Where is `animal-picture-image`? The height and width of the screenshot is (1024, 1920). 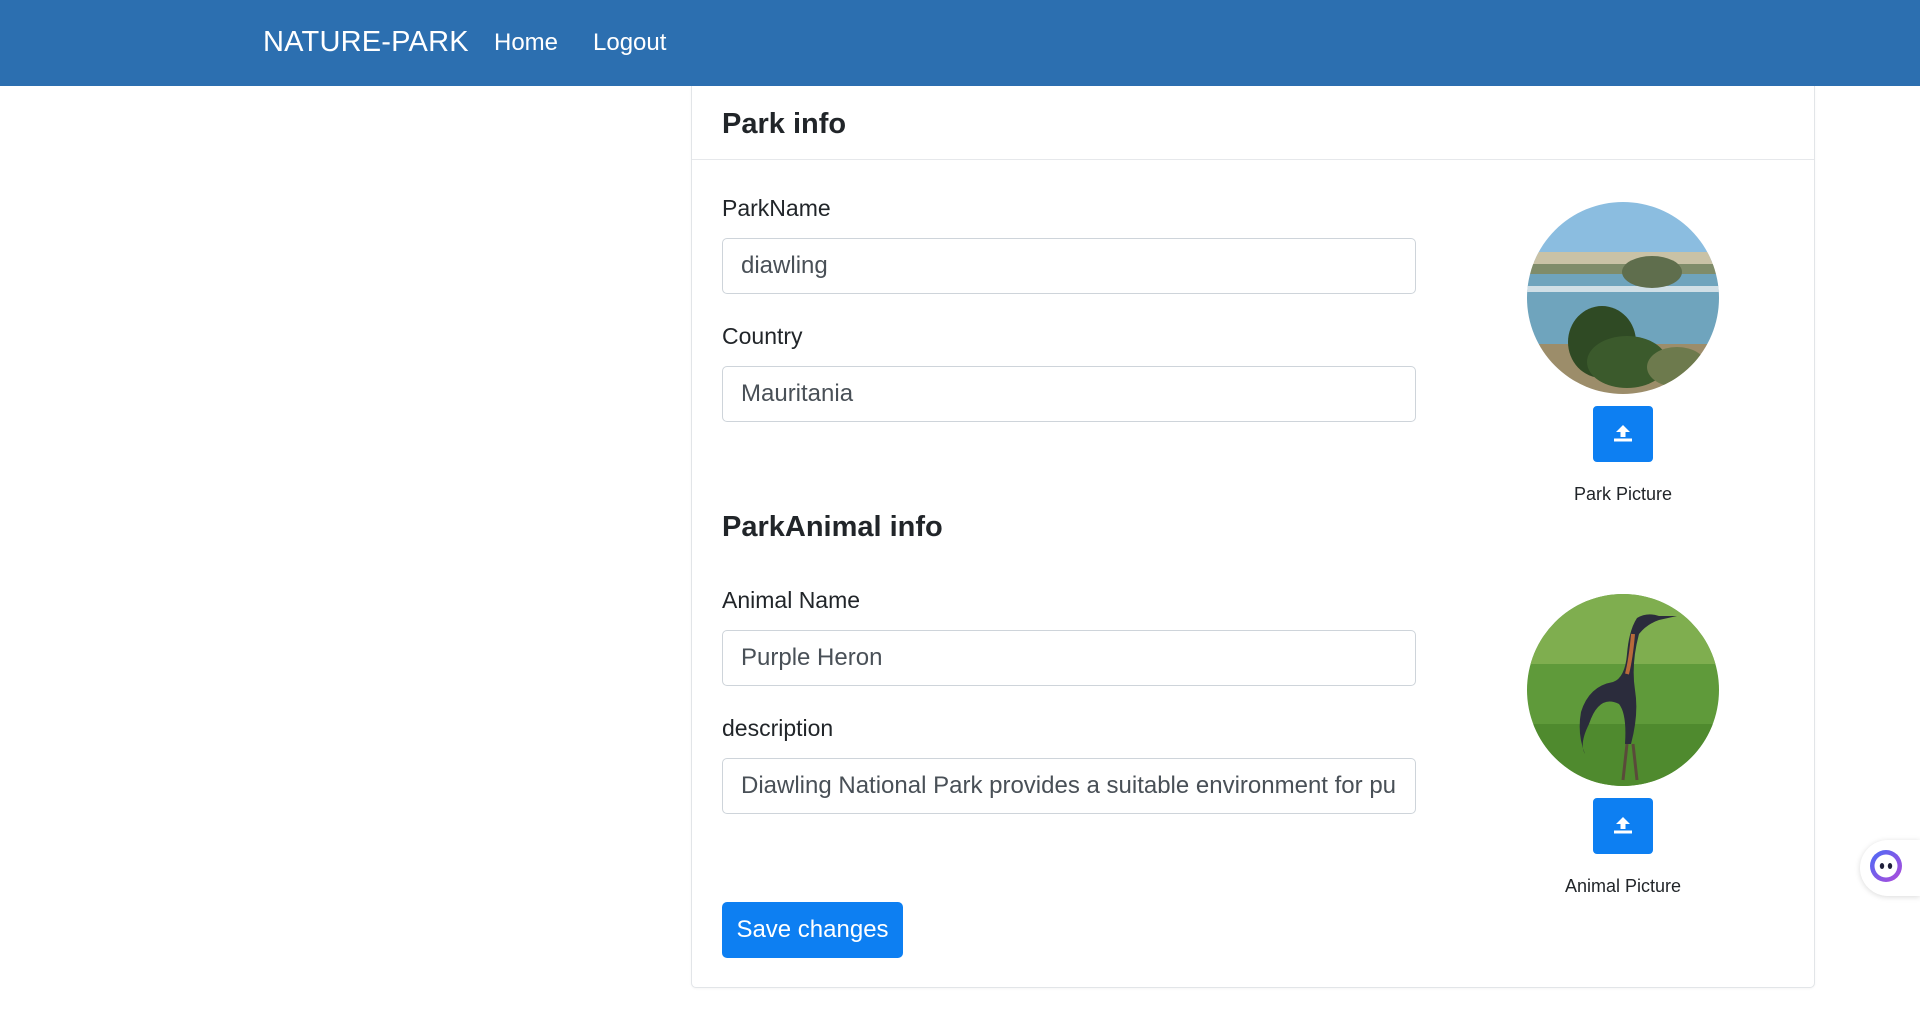
animal-picture-image is located at coordinates (1623, 690).